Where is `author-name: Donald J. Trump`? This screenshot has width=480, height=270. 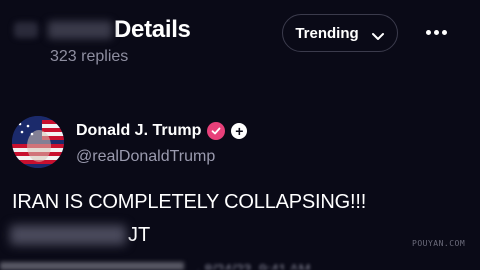 author-name: Donald J. Trump is located at coordinates (138, 131).